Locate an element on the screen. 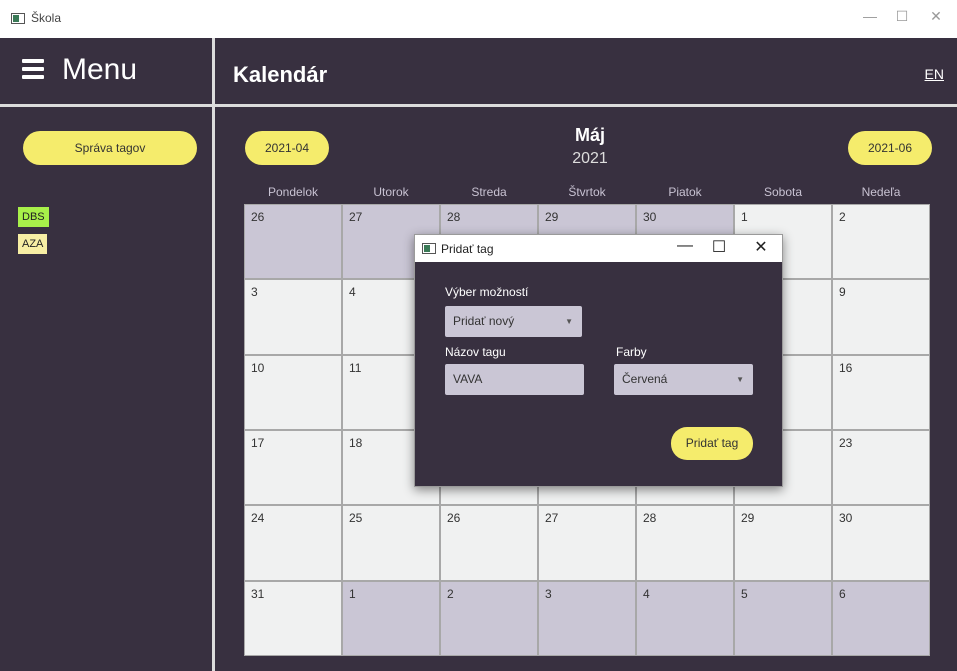 This screenshot has height=671, width=957. option-select: Pridať nový ▼ is located at coordinates (513, 321).